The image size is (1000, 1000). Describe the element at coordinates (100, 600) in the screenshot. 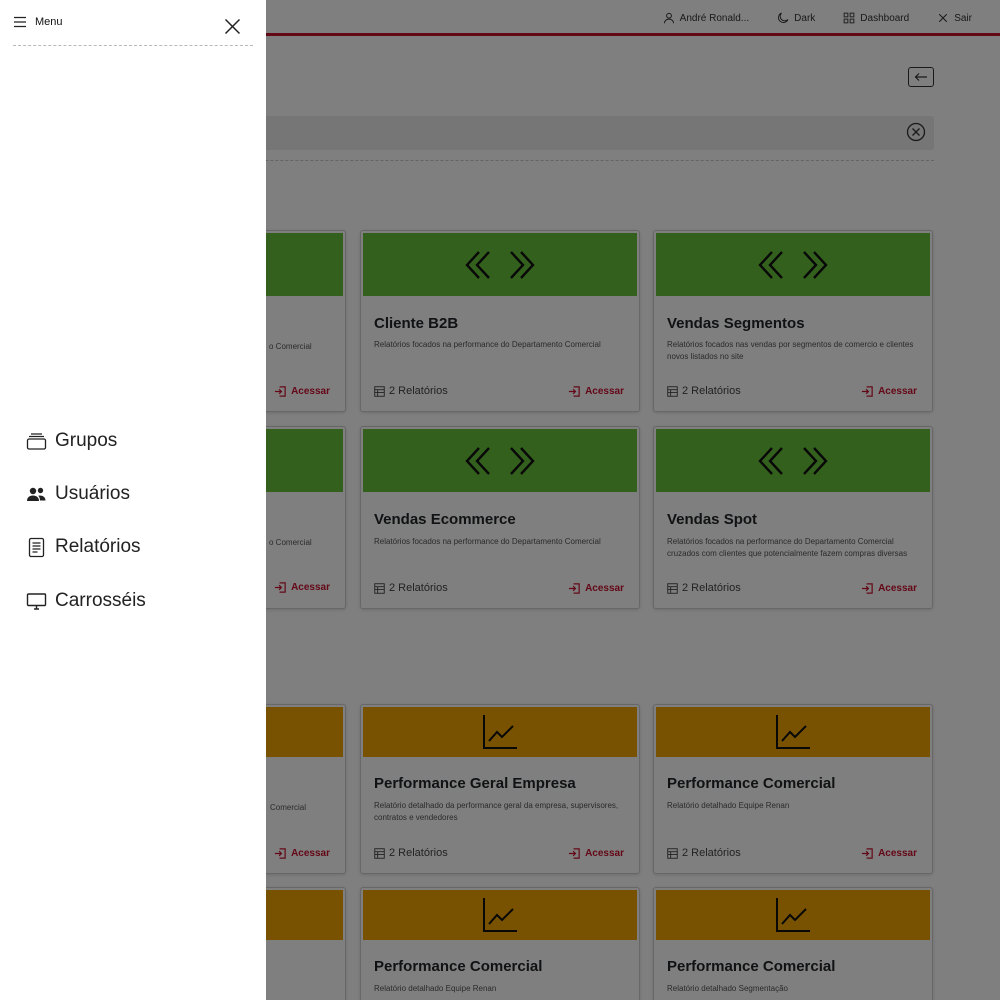

I see `nav-item-label: Carrosséis` at that location.